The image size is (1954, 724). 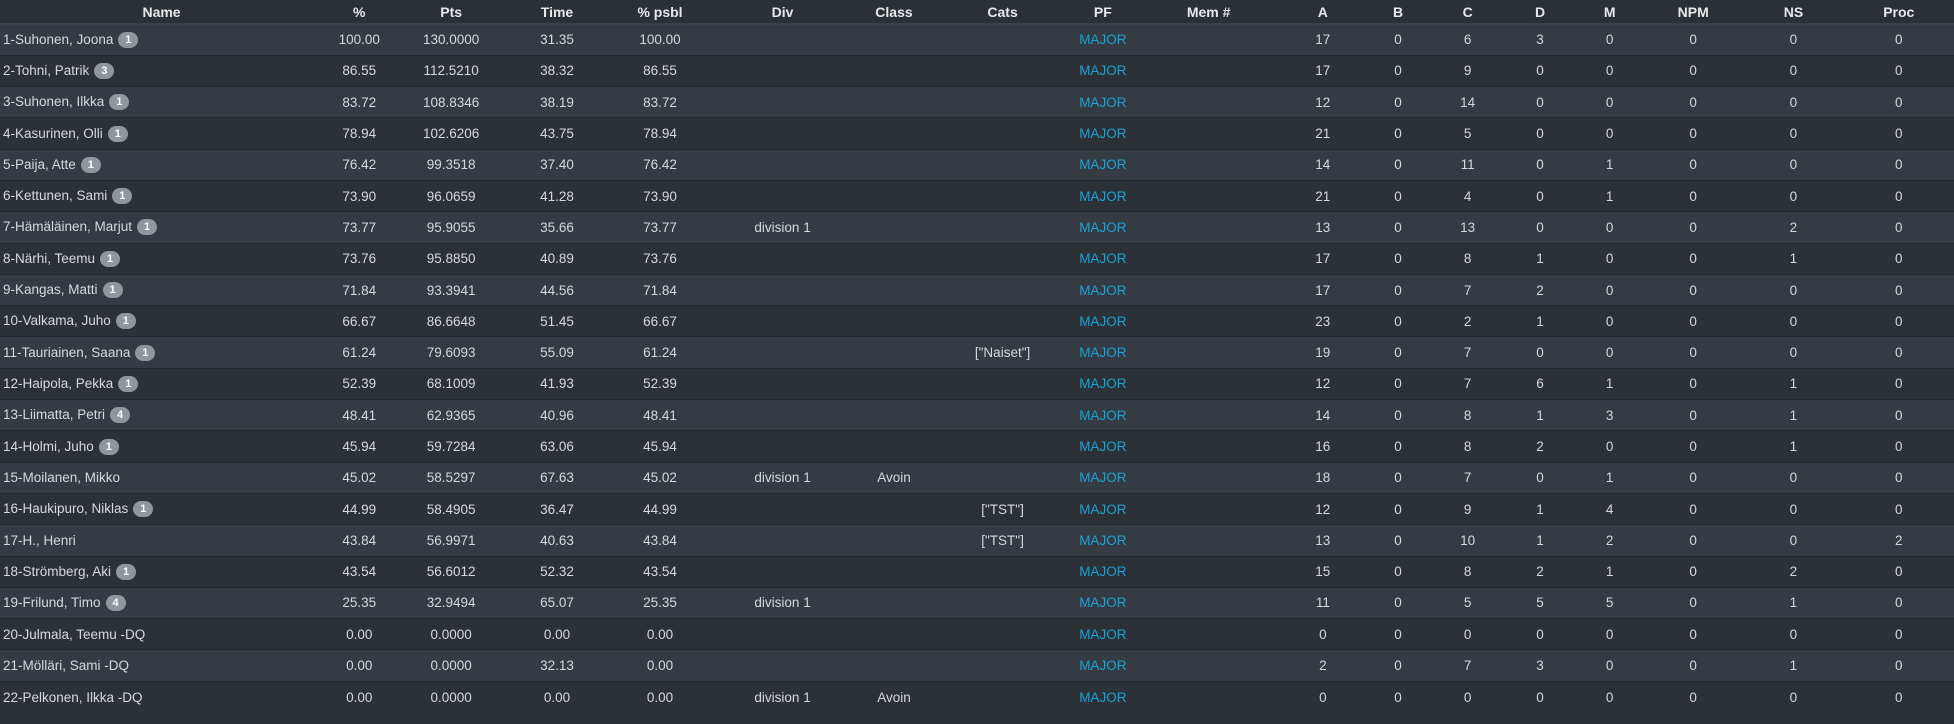 I want to click on competitor-name: 2-Tohni, Patrik, so click(x=46, y=70).